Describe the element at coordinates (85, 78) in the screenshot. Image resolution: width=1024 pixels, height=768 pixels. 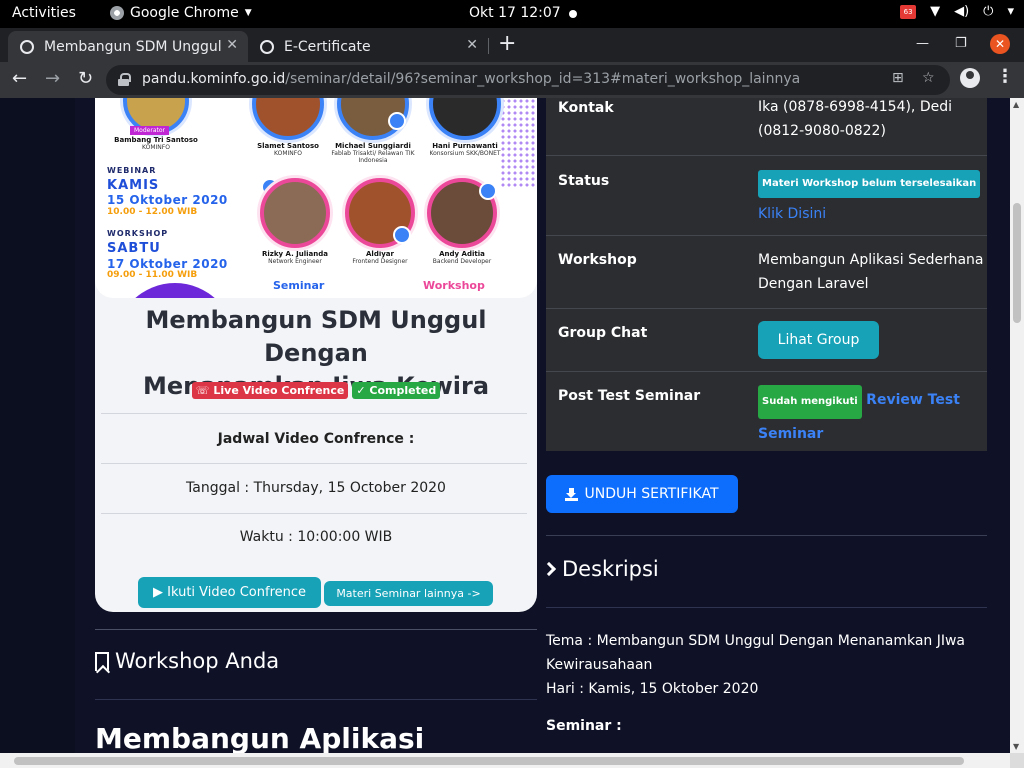
I see `reload-icon: ↻` at that location.